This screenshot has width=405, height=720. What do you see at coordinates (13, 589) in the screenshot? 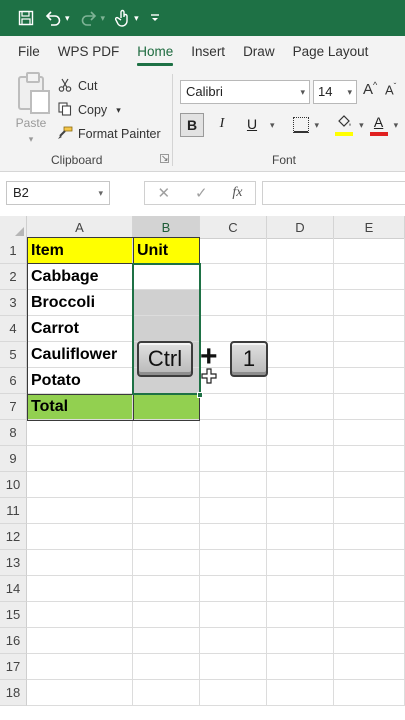
I see `row-header-14: 14` at bounding box center [13, 589].